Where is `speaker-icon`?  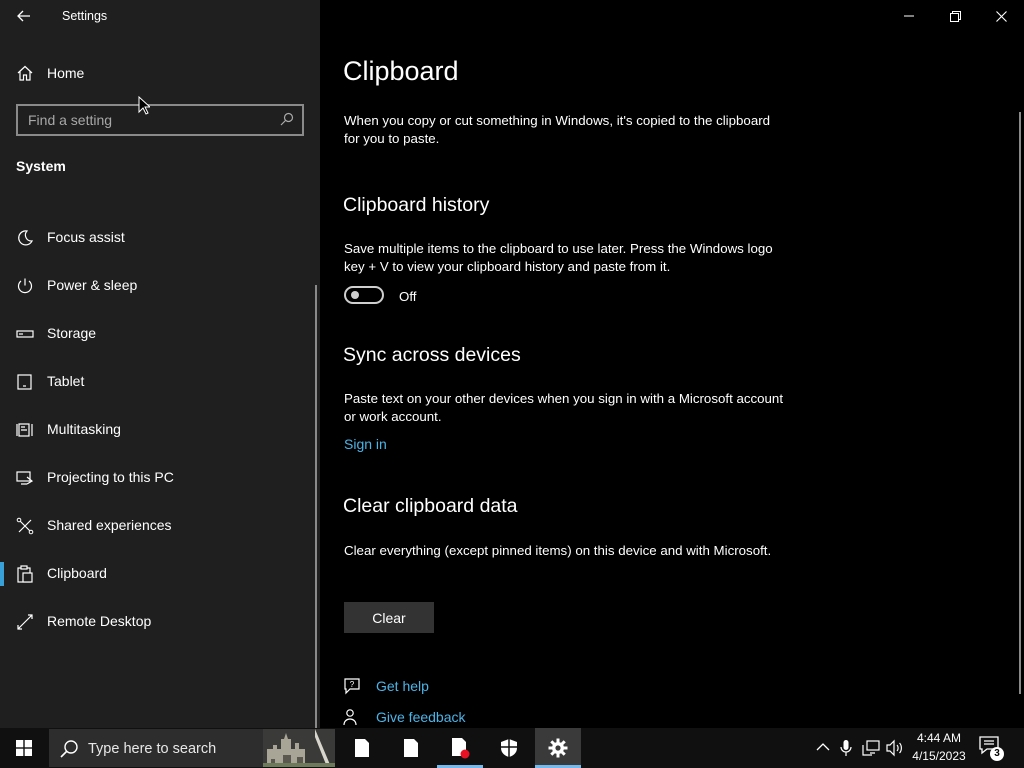 speaker-icon is located at coordinates (895, 748).